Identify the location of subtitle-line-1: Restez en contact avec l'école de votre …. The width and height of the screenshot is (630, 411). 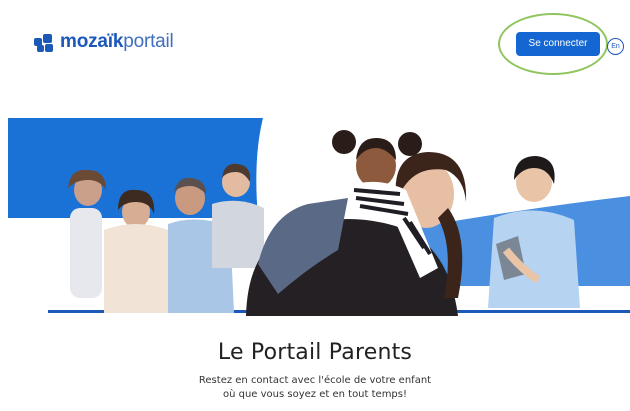
(315, 380).